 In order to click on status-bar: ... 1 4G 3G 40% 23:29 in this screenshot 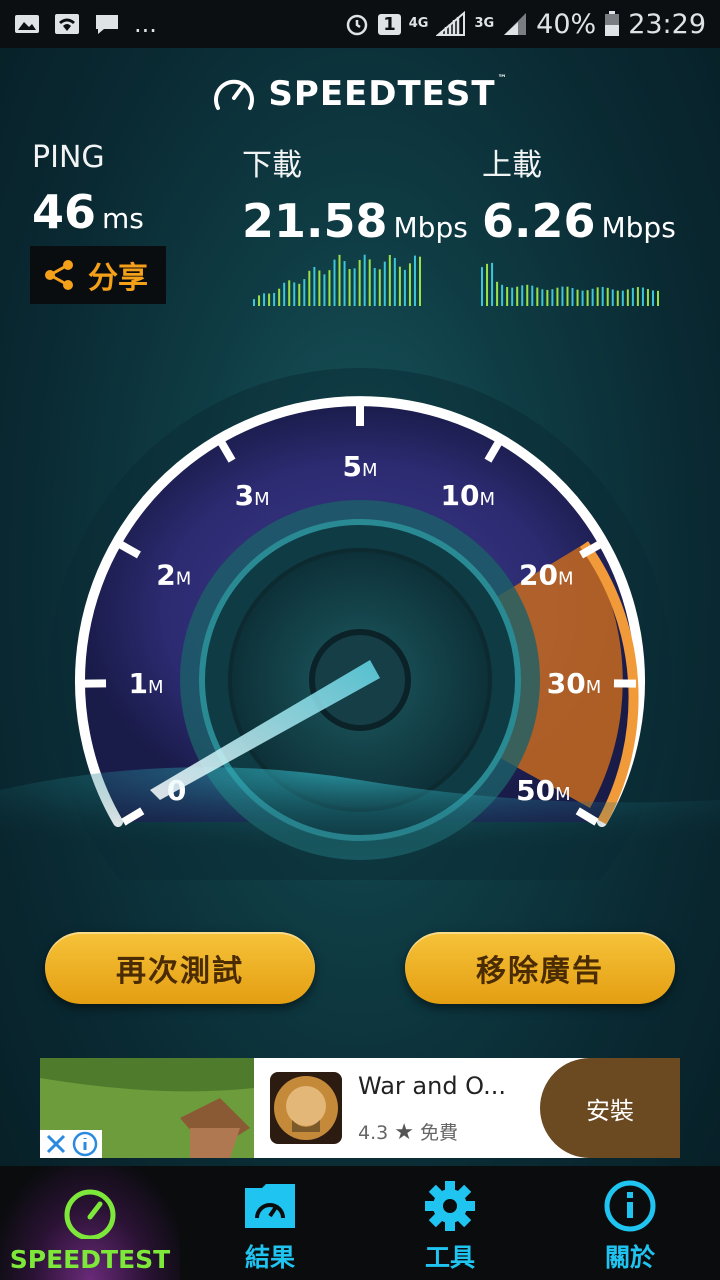, I will do `click(360, 24)`.